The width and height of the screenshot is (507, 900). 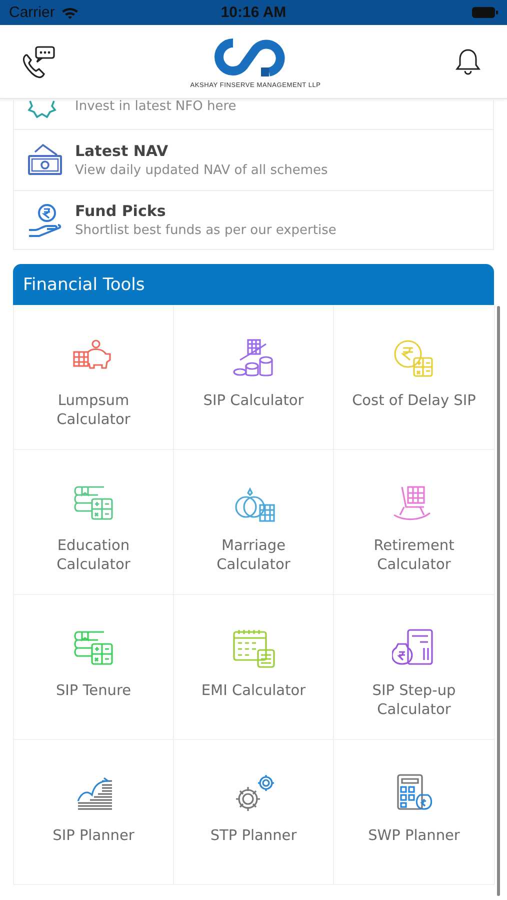 What do you see at coordinates (253, 220) in the screenshot?
I see `service-item: Fund Picks Shortlist best funds as per our expertise` at bounding box center [253, 220].